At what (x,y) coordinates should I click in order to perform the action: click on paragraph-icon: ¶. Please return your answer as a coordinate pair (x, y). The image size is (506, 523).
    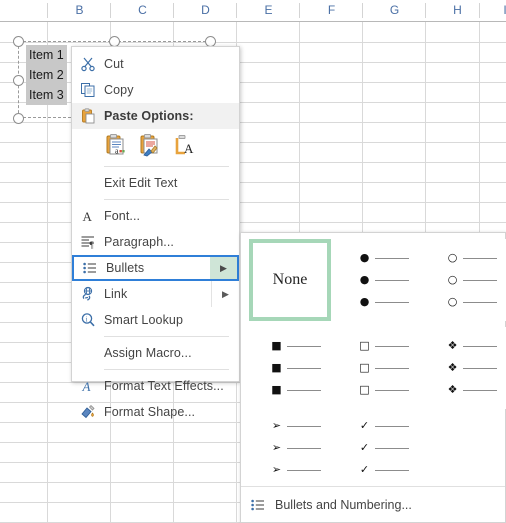
    Looking at the image, I should click on (88, 242).